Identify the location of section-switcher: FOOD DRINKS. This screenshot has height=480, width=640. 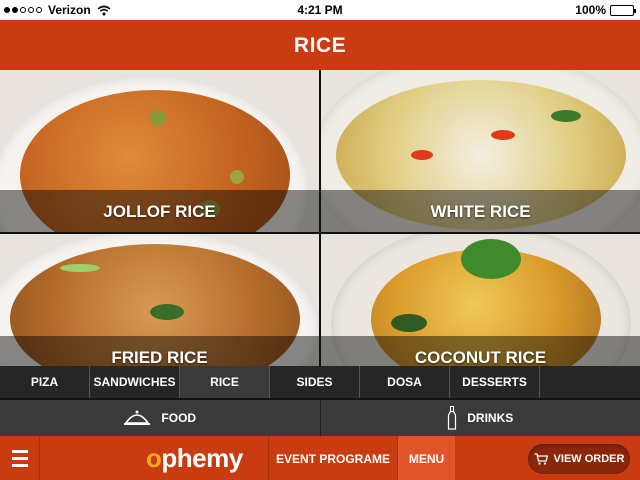
(320, 418).